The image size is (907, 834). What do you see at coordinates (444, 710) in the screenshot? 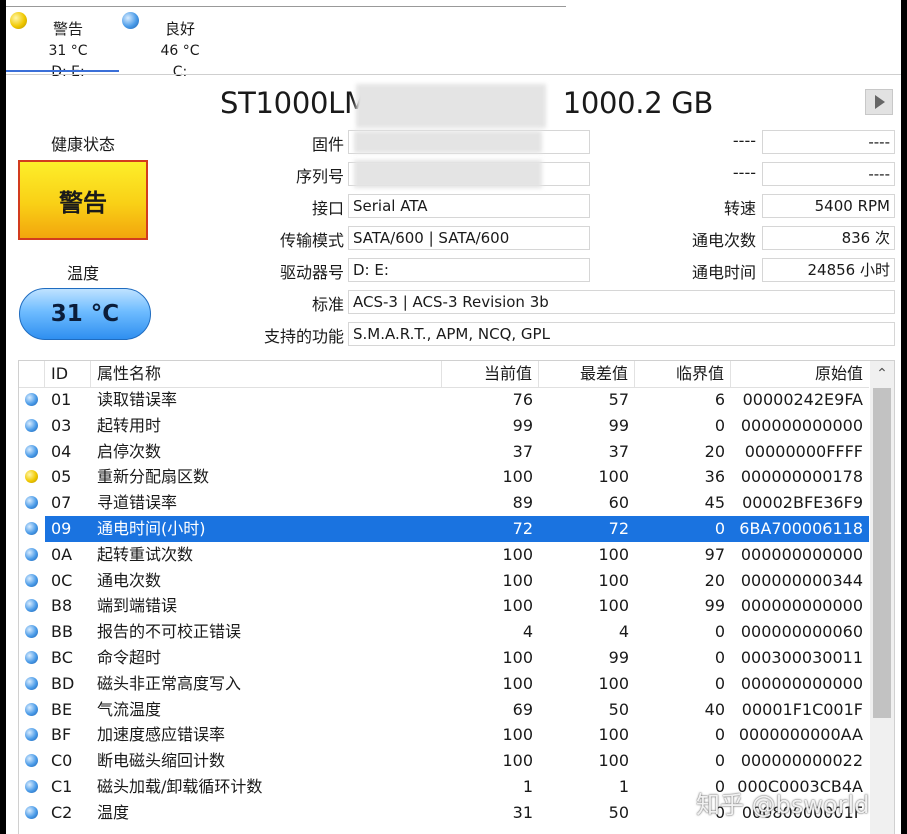
I see `table-row: BE 气流温度 69 50 40 00001F1C001F` at bounding box center [444, 710].